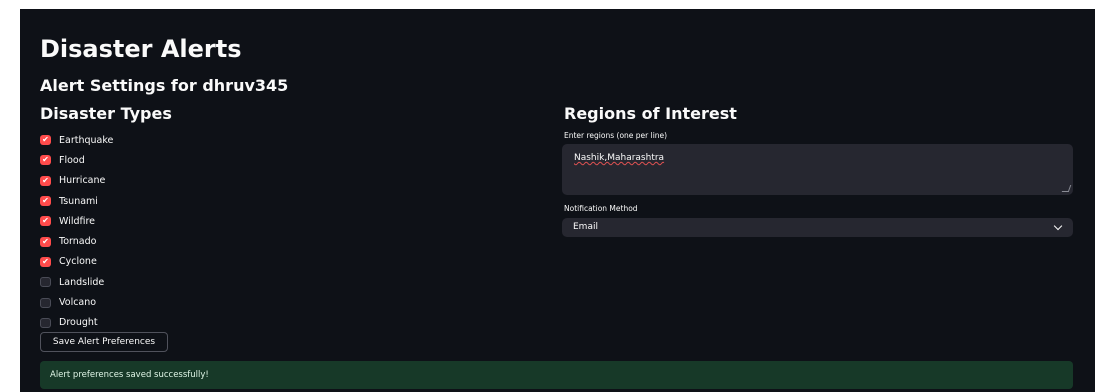 The height and width of the screenshot is (392, 1095). I want to click on checkbox-tsunami: ✔ Tsunami, so click(76, 201).